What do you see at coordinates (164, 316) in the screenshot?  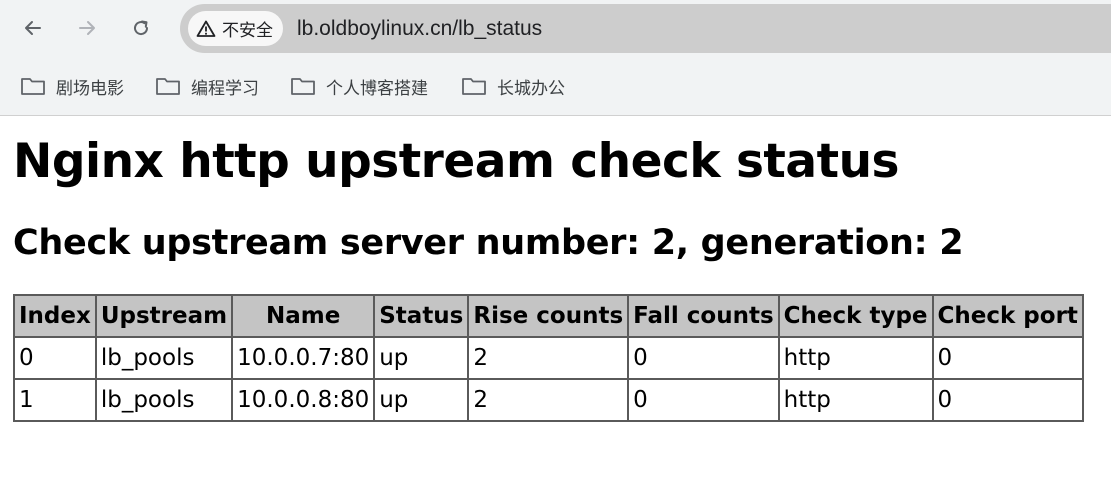 I see `header-upstream: Upstream` at bounding box center [164, 316].